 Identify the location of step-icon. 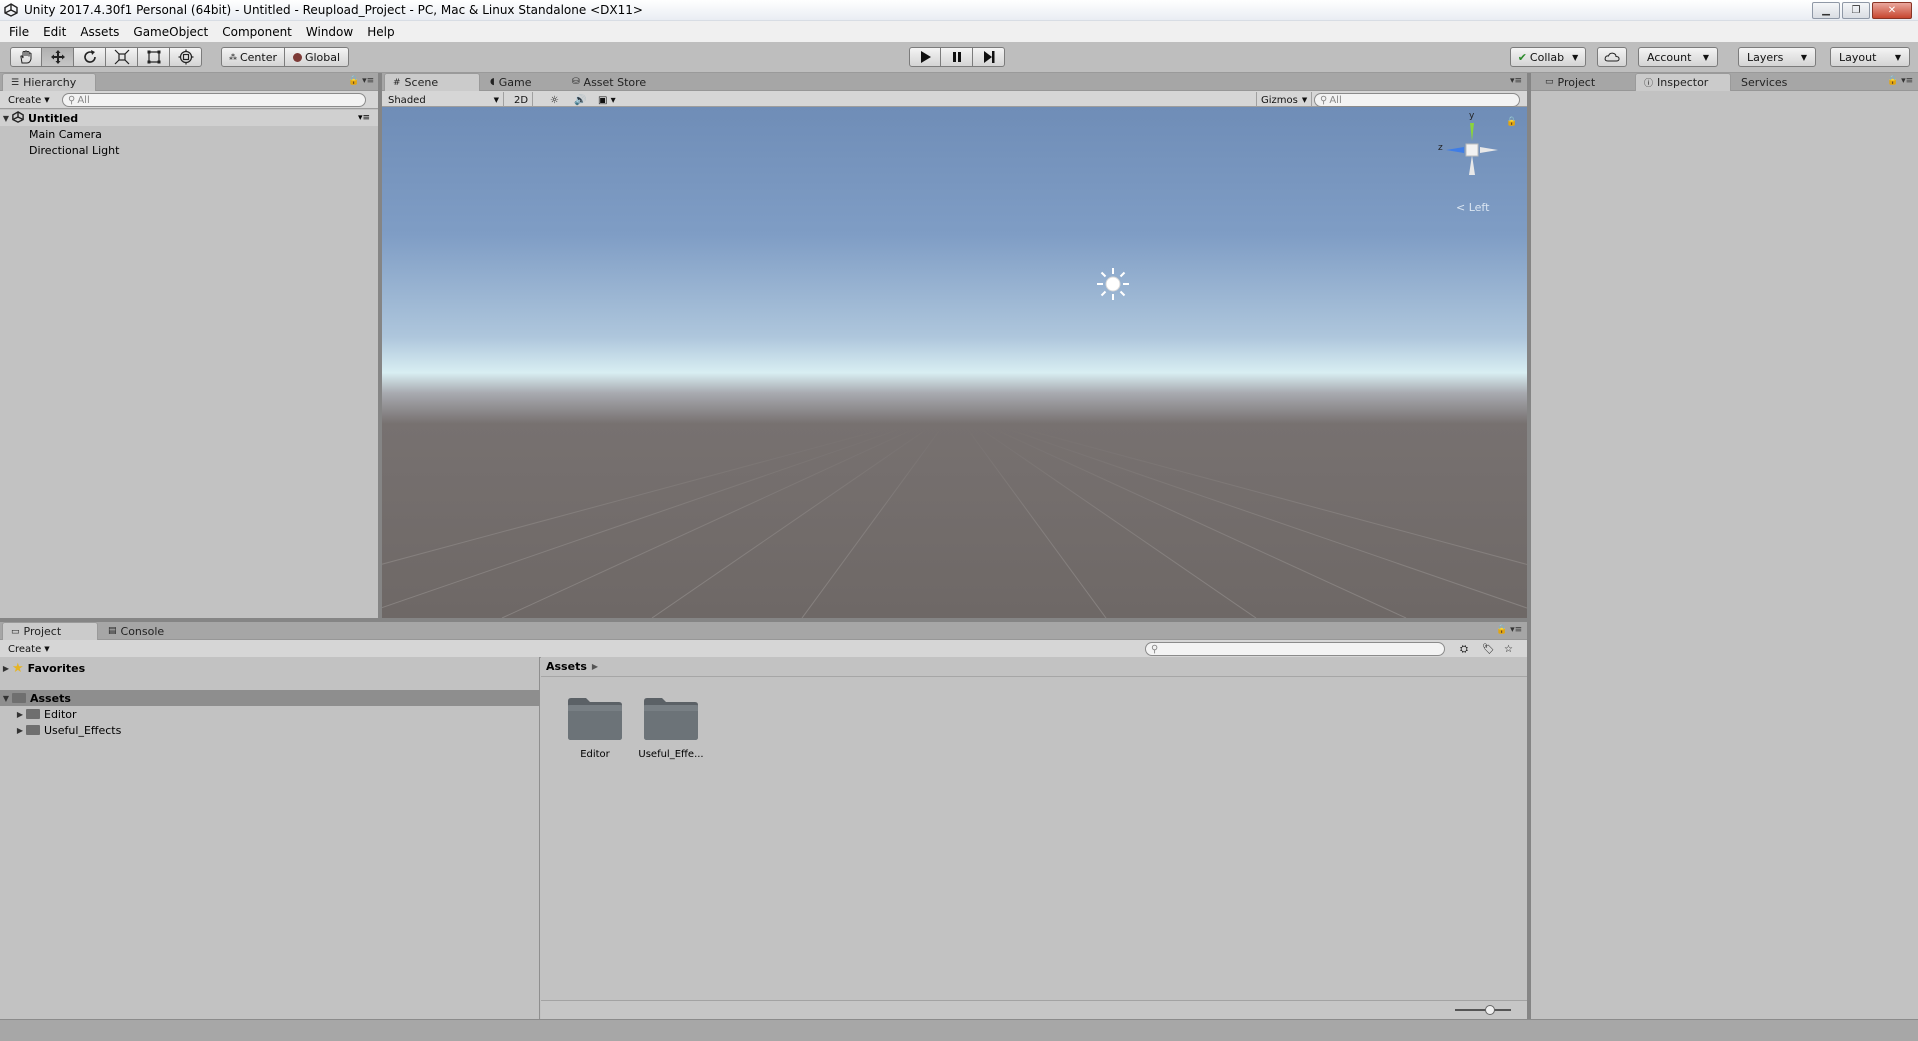
(989, 57).